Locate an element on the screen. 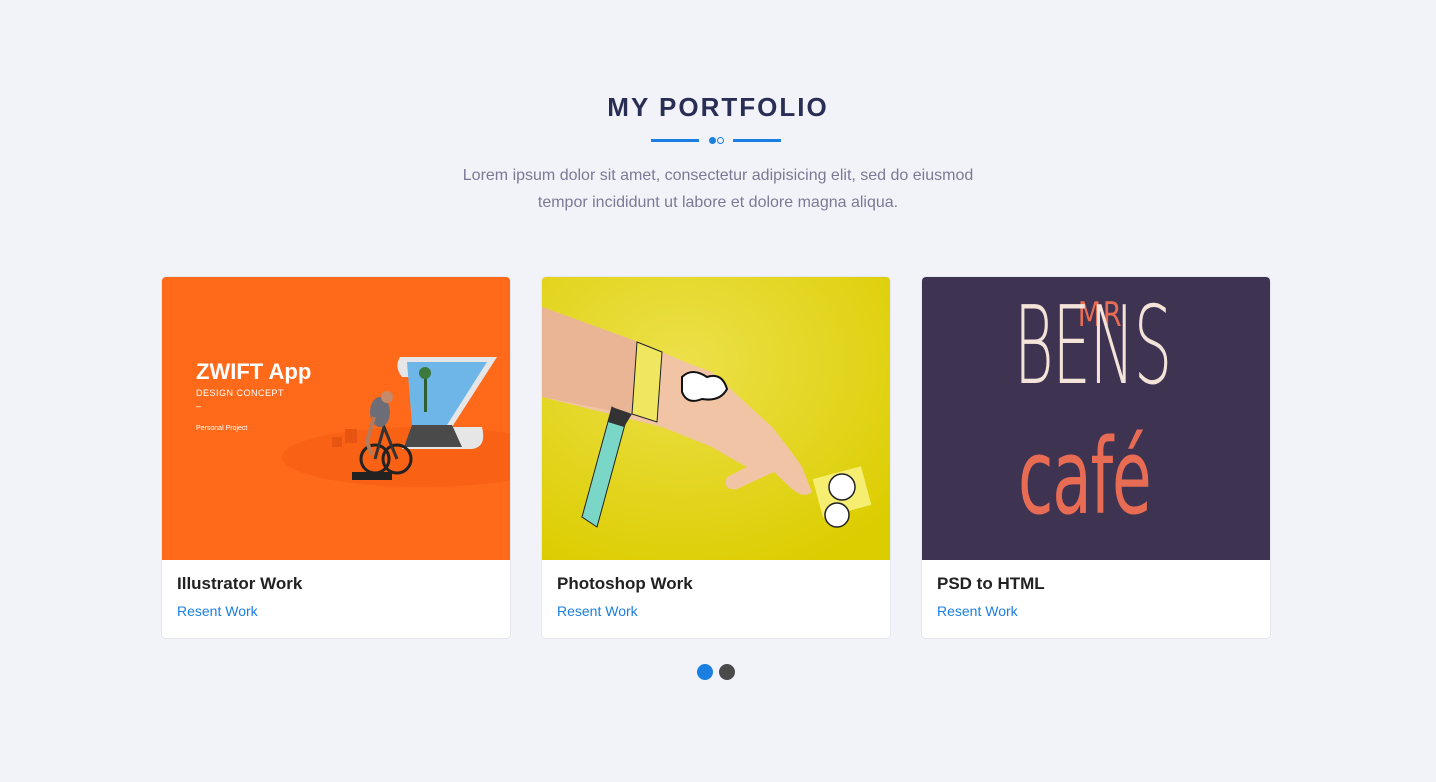 The width and height of the screenshot is (1436, 782). portfolio-card-photoshop: Photoshop Work Resent Work is located at coordinates (716, 457).